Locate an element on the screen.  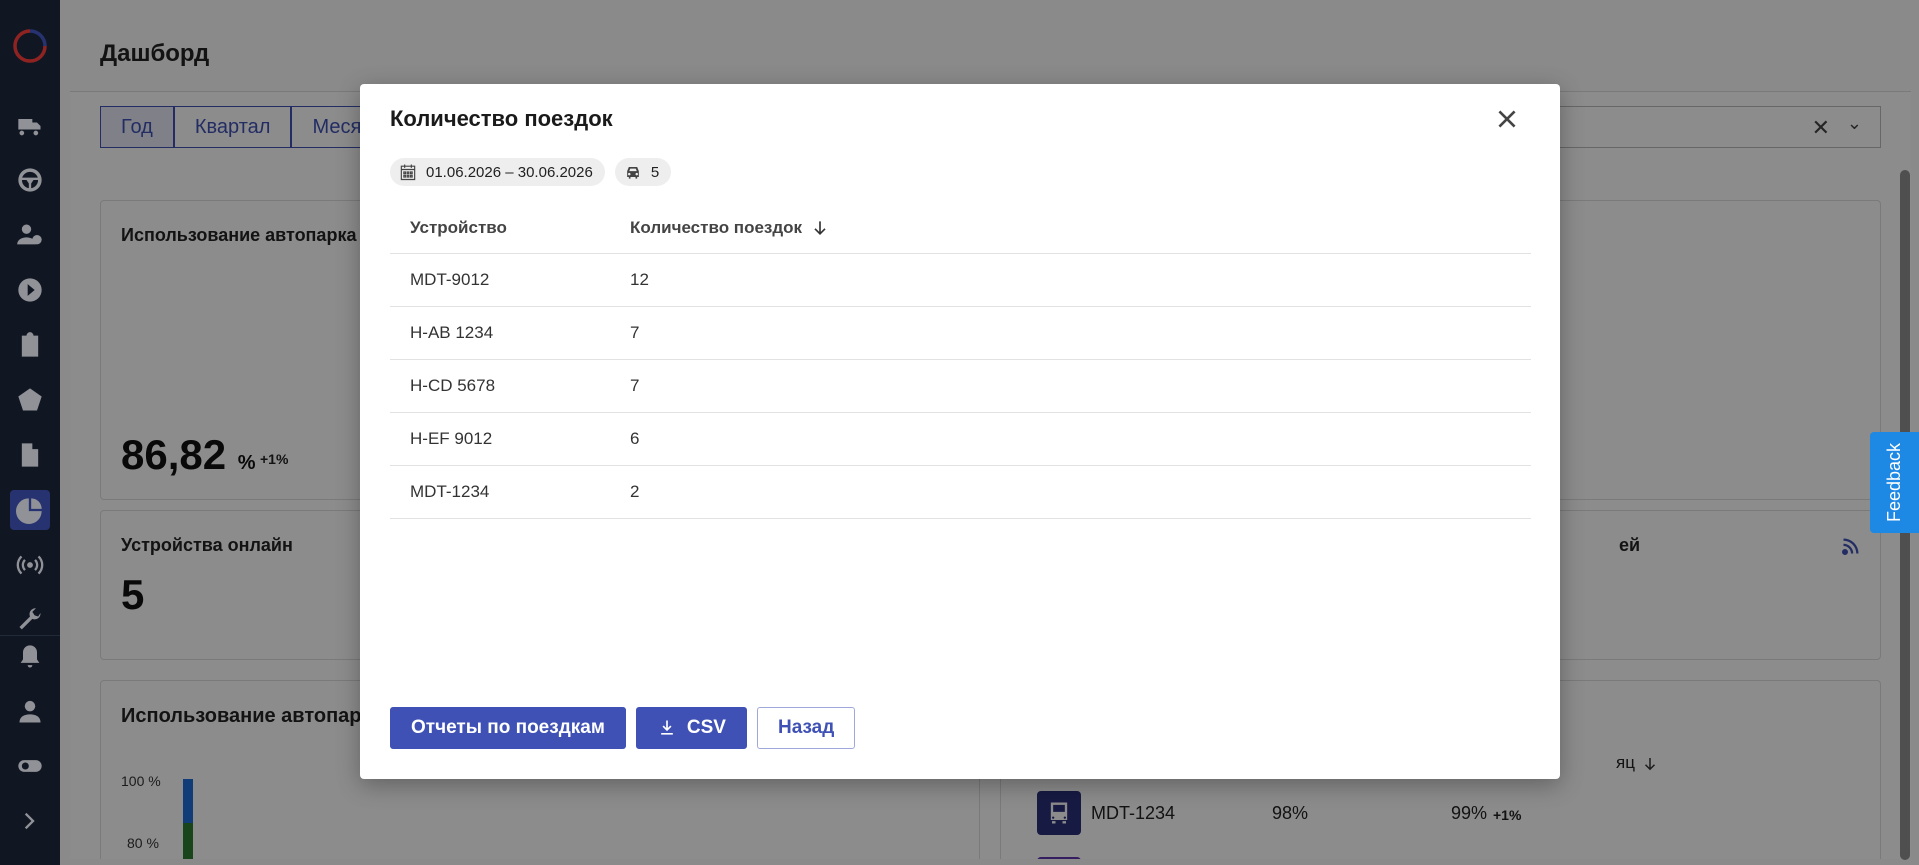
cell-device: H-CD 5678 is located at coordinates (453, 385).